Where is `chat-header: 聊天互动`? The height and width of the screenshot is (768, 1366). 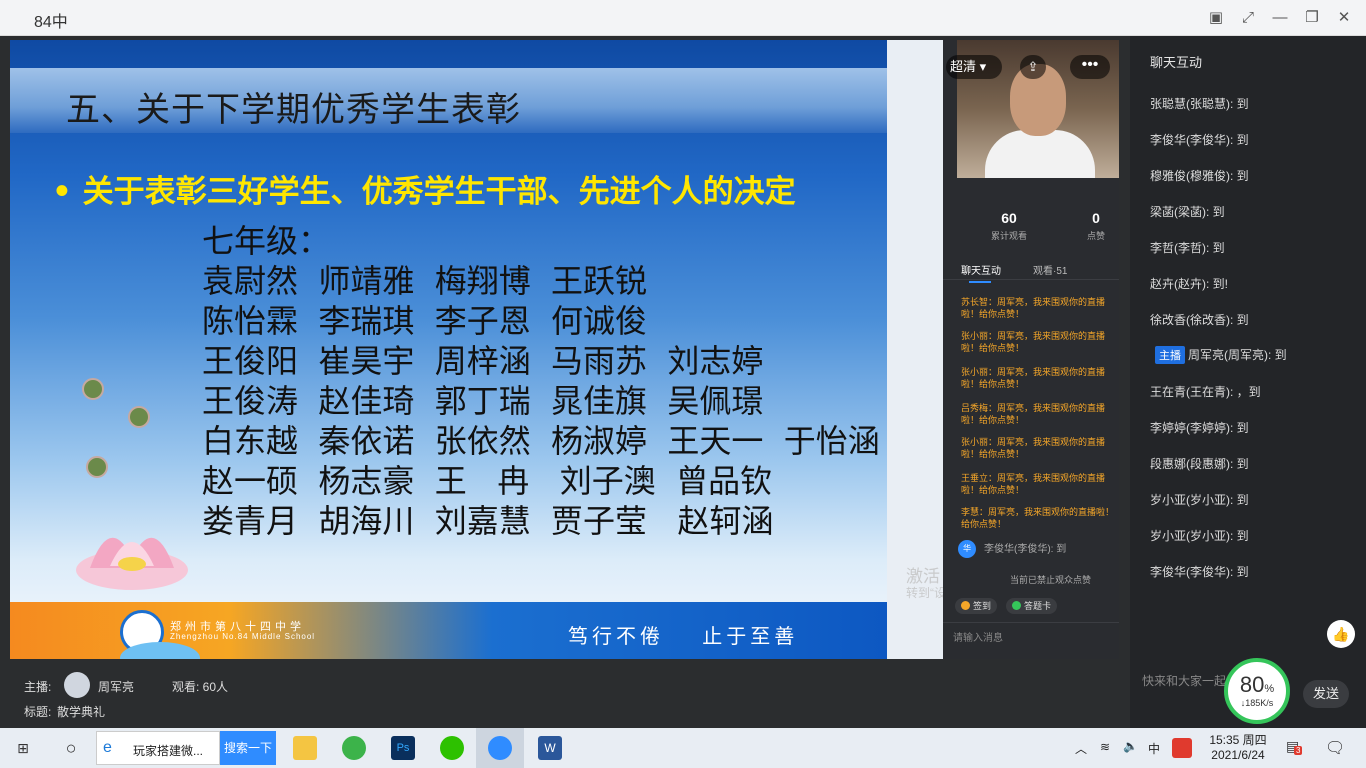 chat-header: 聊天互动 is located at coordinates (1176, 62).